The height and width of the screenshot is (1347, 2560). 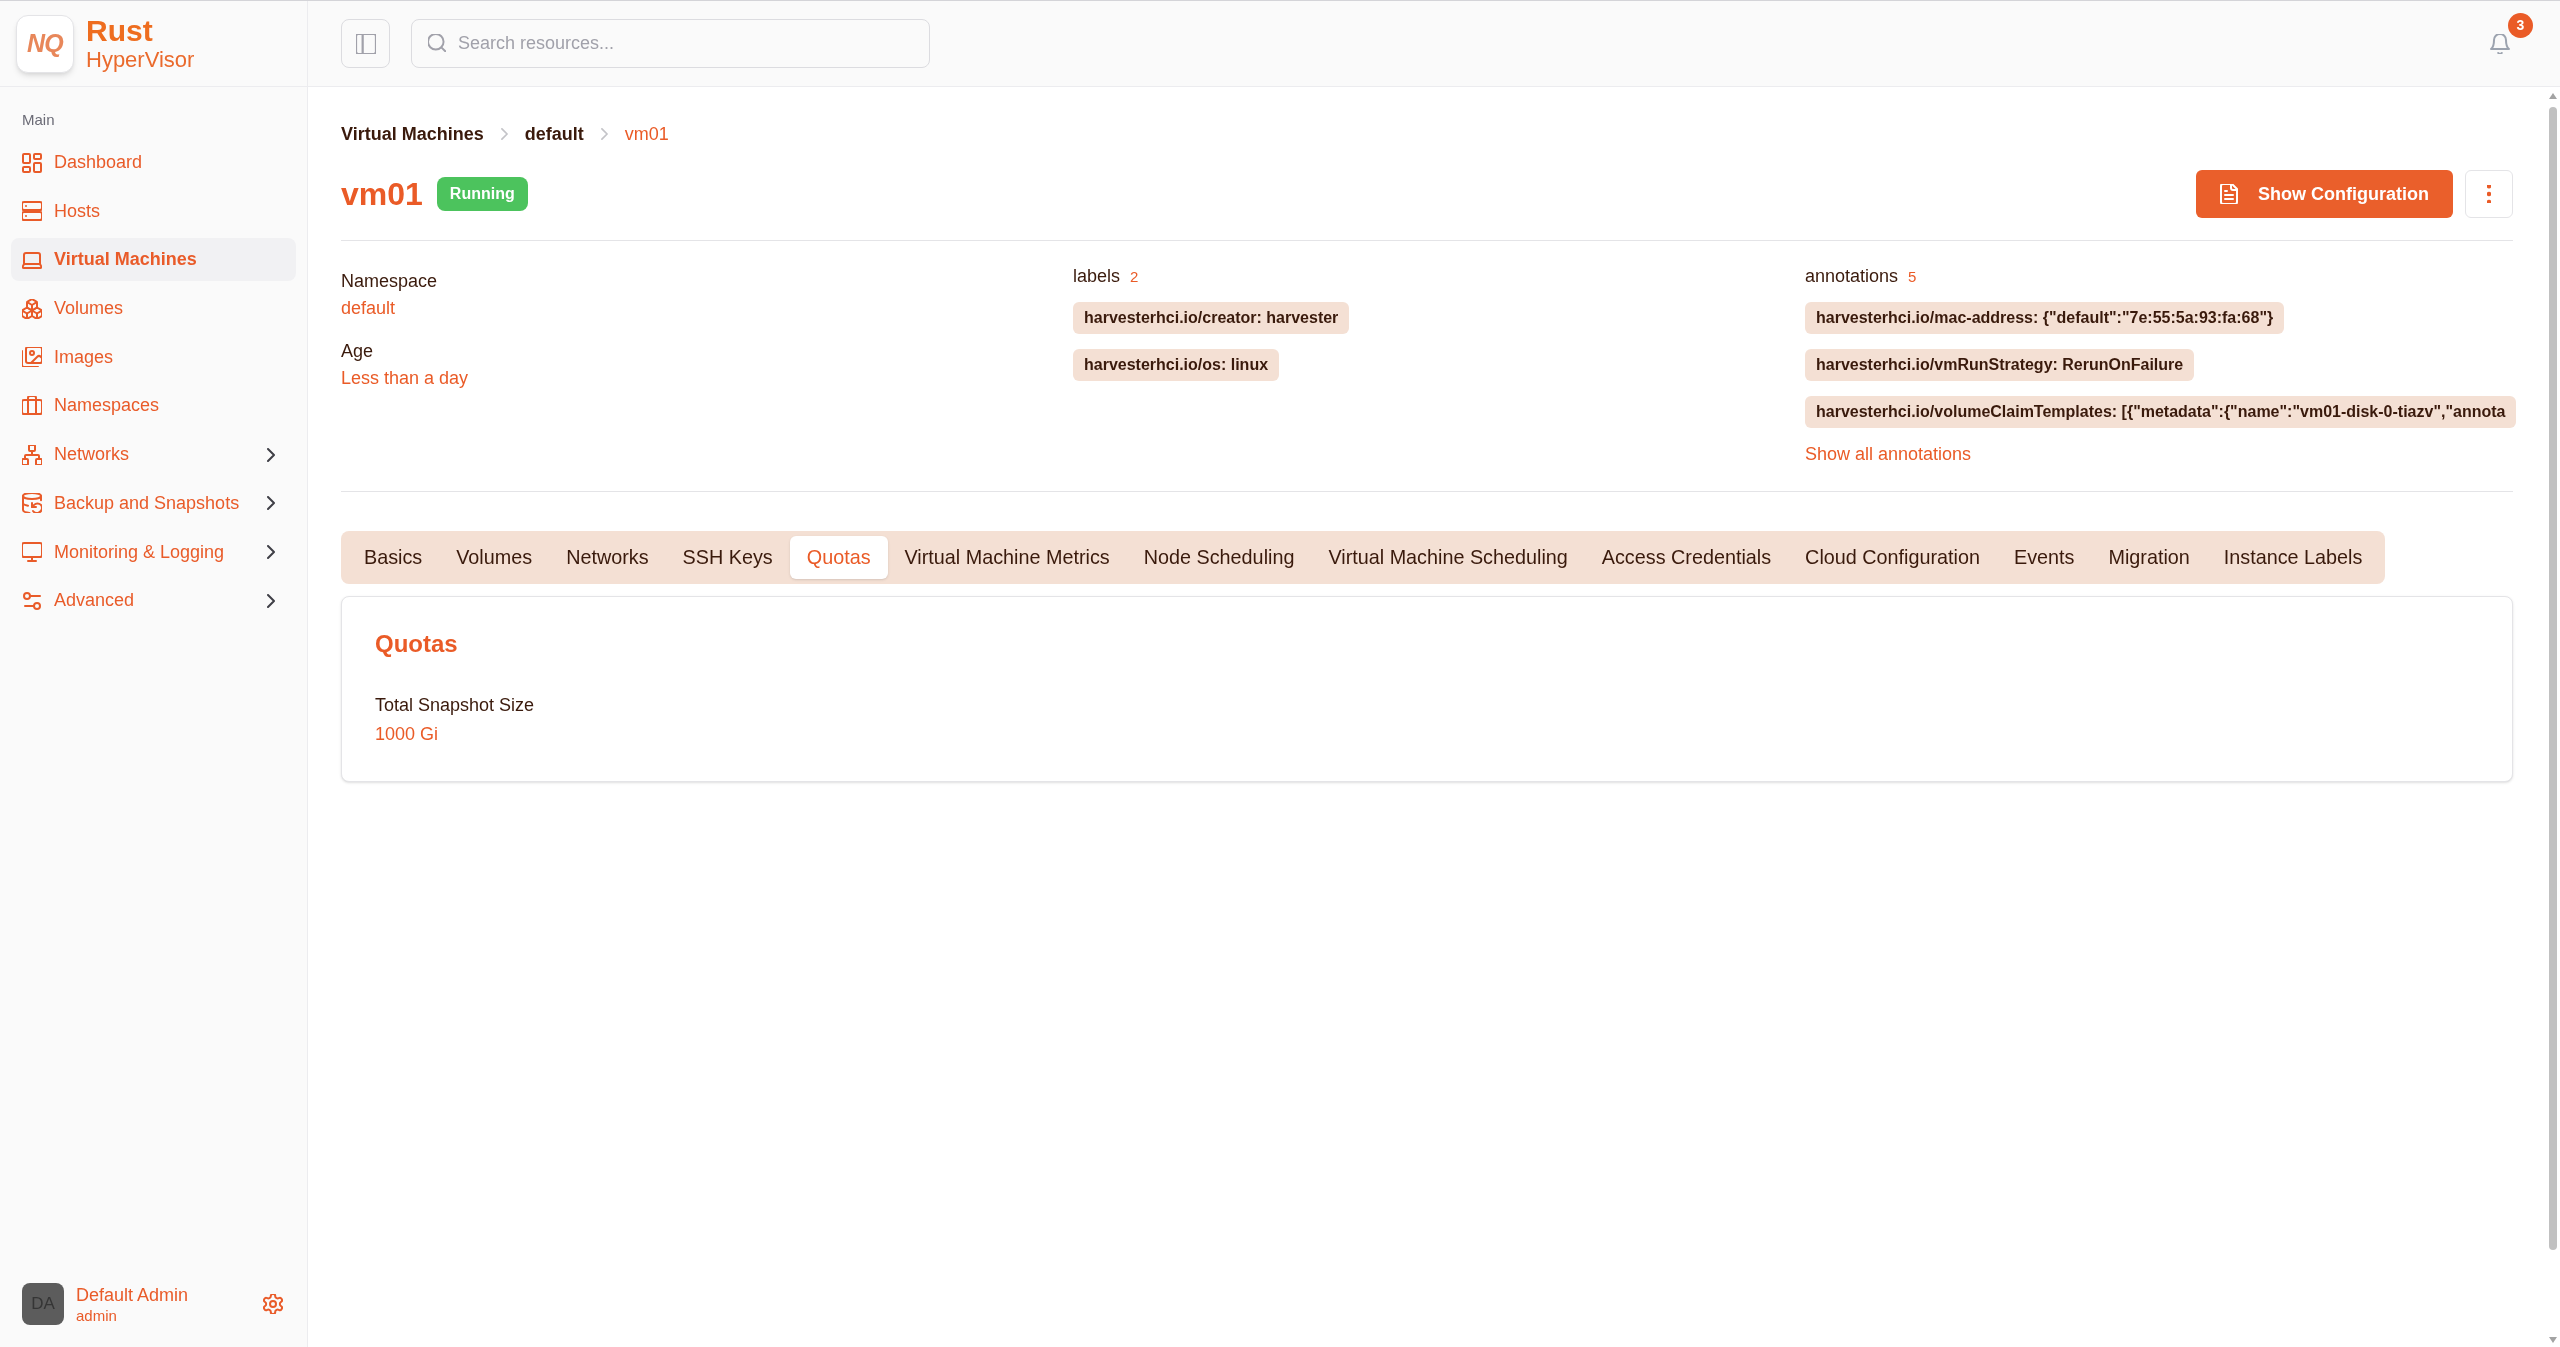 I want to click on breadcrumb-link: default, so click(x=554, y=134).